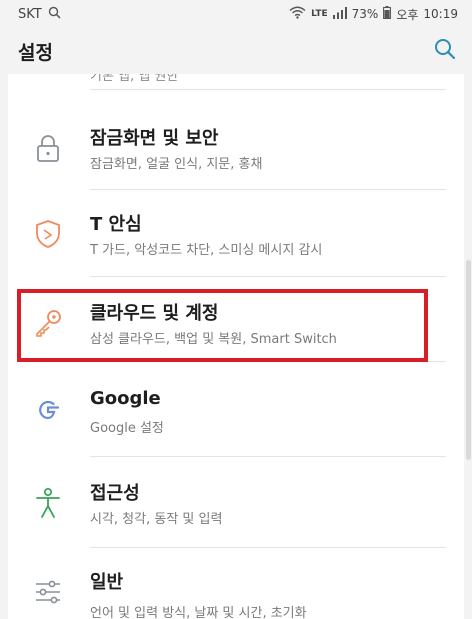 The width and height of the screenshot is (472, 619). What do you see at coordinates (206, 250) in the screenshot?
I see `settings-item-subtitle: T 가드, 악성코드 차단, 스미싱 메시지 감시` at bounding box center [206, 250].